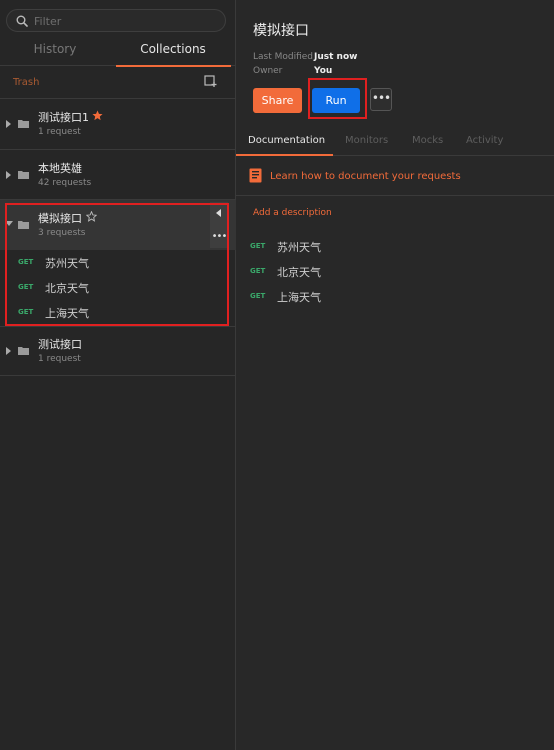  Describe the element at coordinates (173, 54) in the screenshot. I see `tab-collections: Collections` at that location.